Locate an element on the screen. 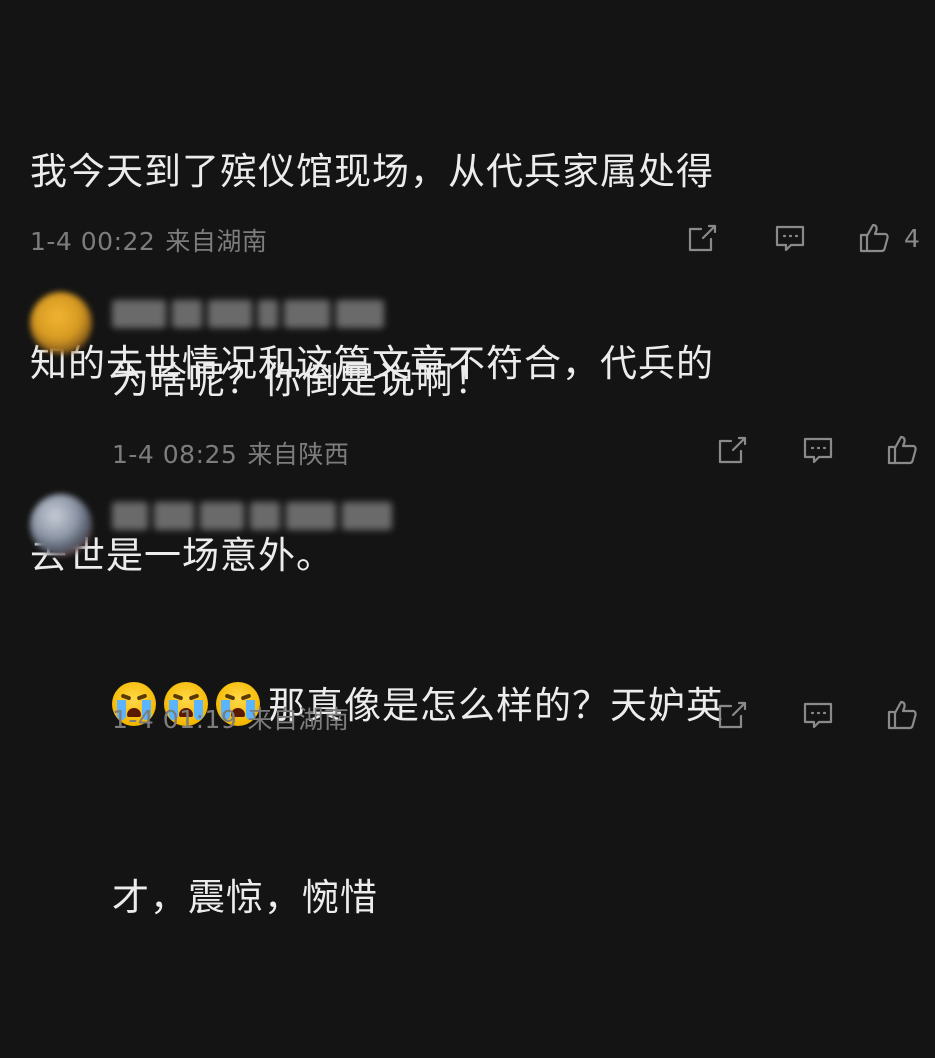 The image size is (935, 1058). comment-meta: 1-4 08:25 来自陕西 is located at coordinates (230, 453).